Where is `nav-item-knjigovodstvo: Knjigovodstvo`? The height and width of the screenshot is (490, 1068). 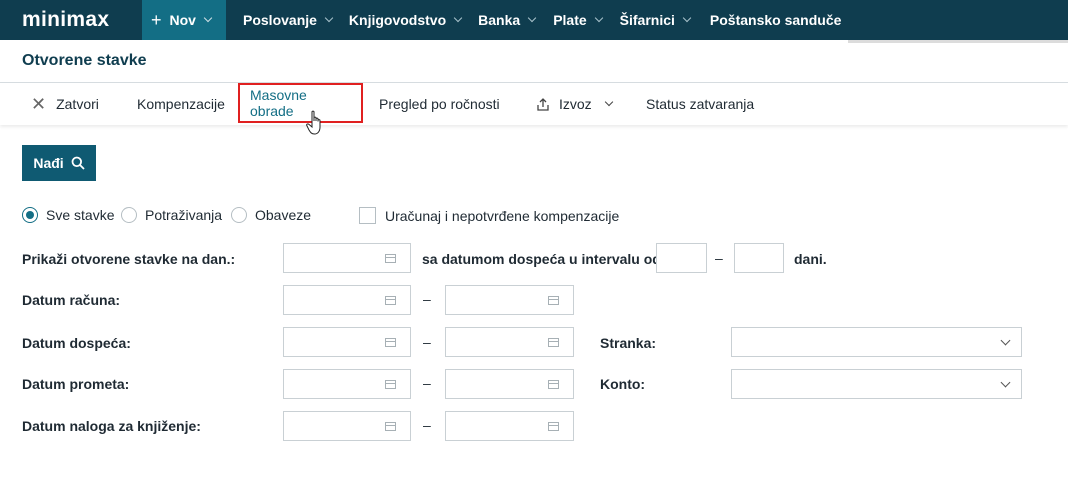 nav-item-knjigovodstvo: Knjigovodstvo is located at coordinates (405, 20).